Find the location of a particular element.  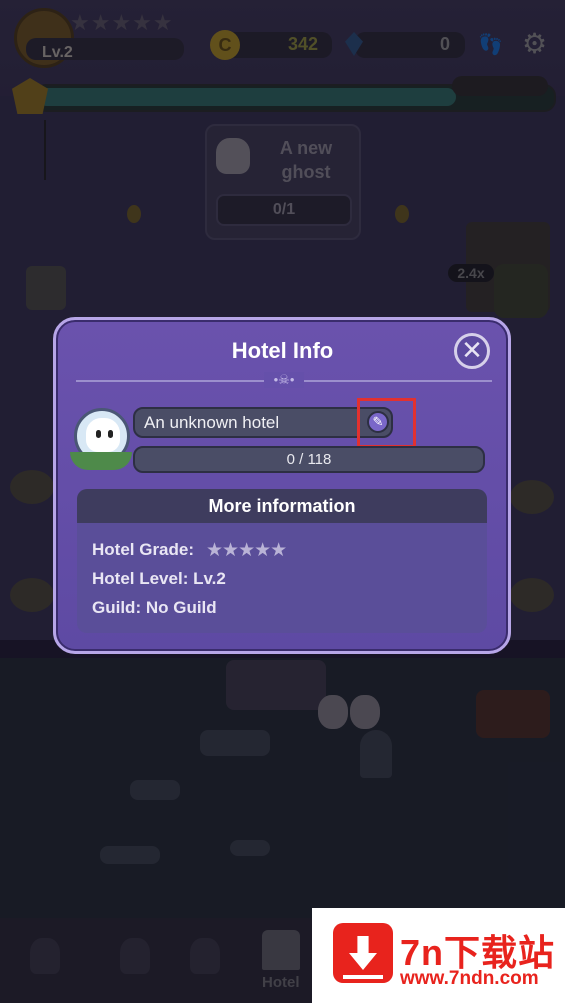

watermark-url: www.7ndn.com is located at coordinates (469, 978).